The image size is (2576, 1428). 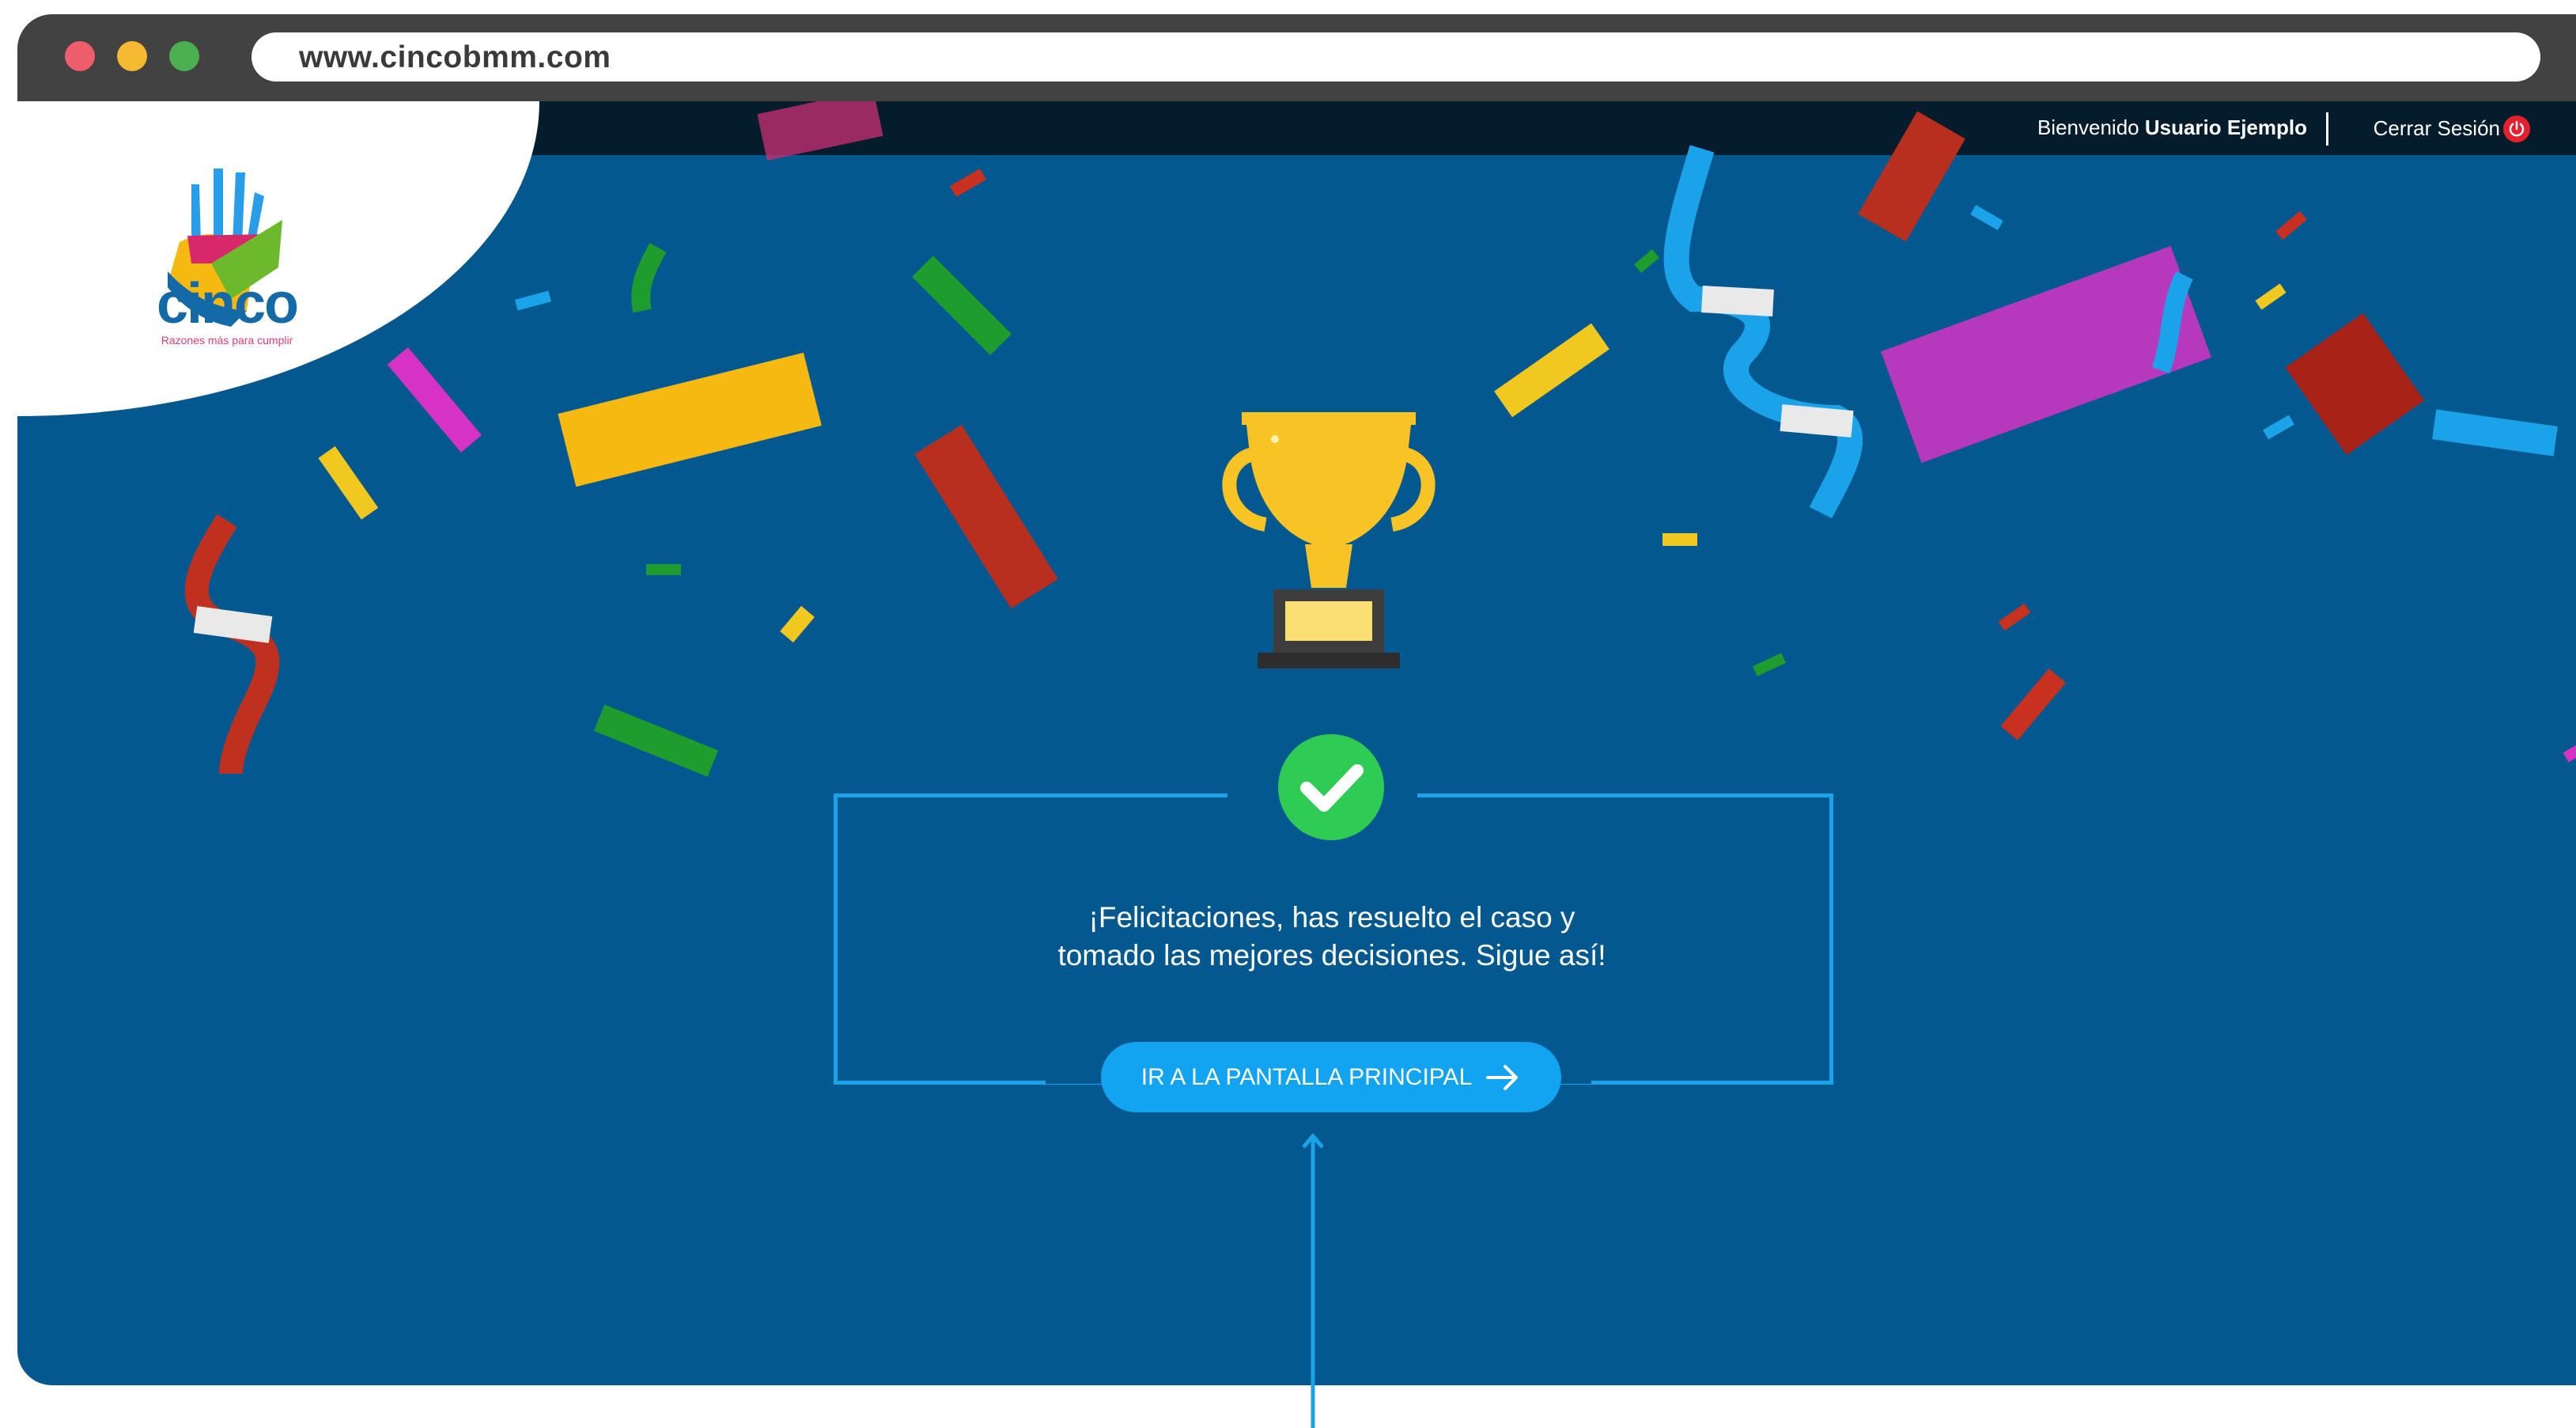 What do you see at coordinates (227, 340) in the screenshot?
I see `logo-tagline: Razones más para cumplir` at bounding box center [227, 340].